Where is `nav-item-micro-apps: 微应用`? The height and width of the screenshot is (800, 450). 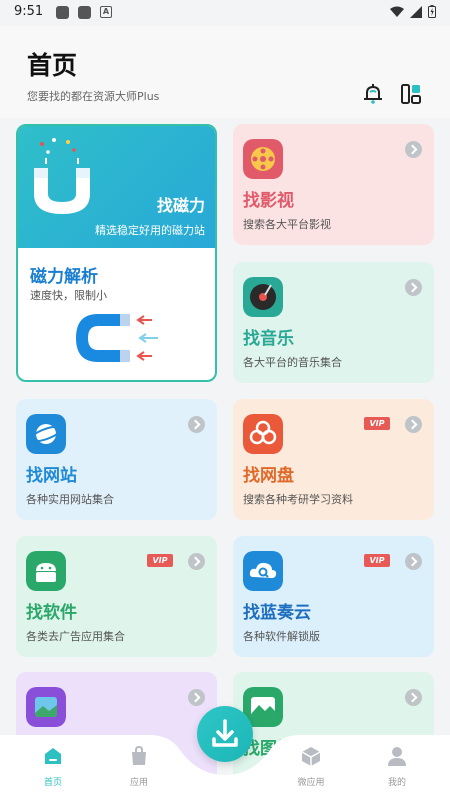 nav-item-micro-apps: 微应用 is located at coordinates (311, 766).